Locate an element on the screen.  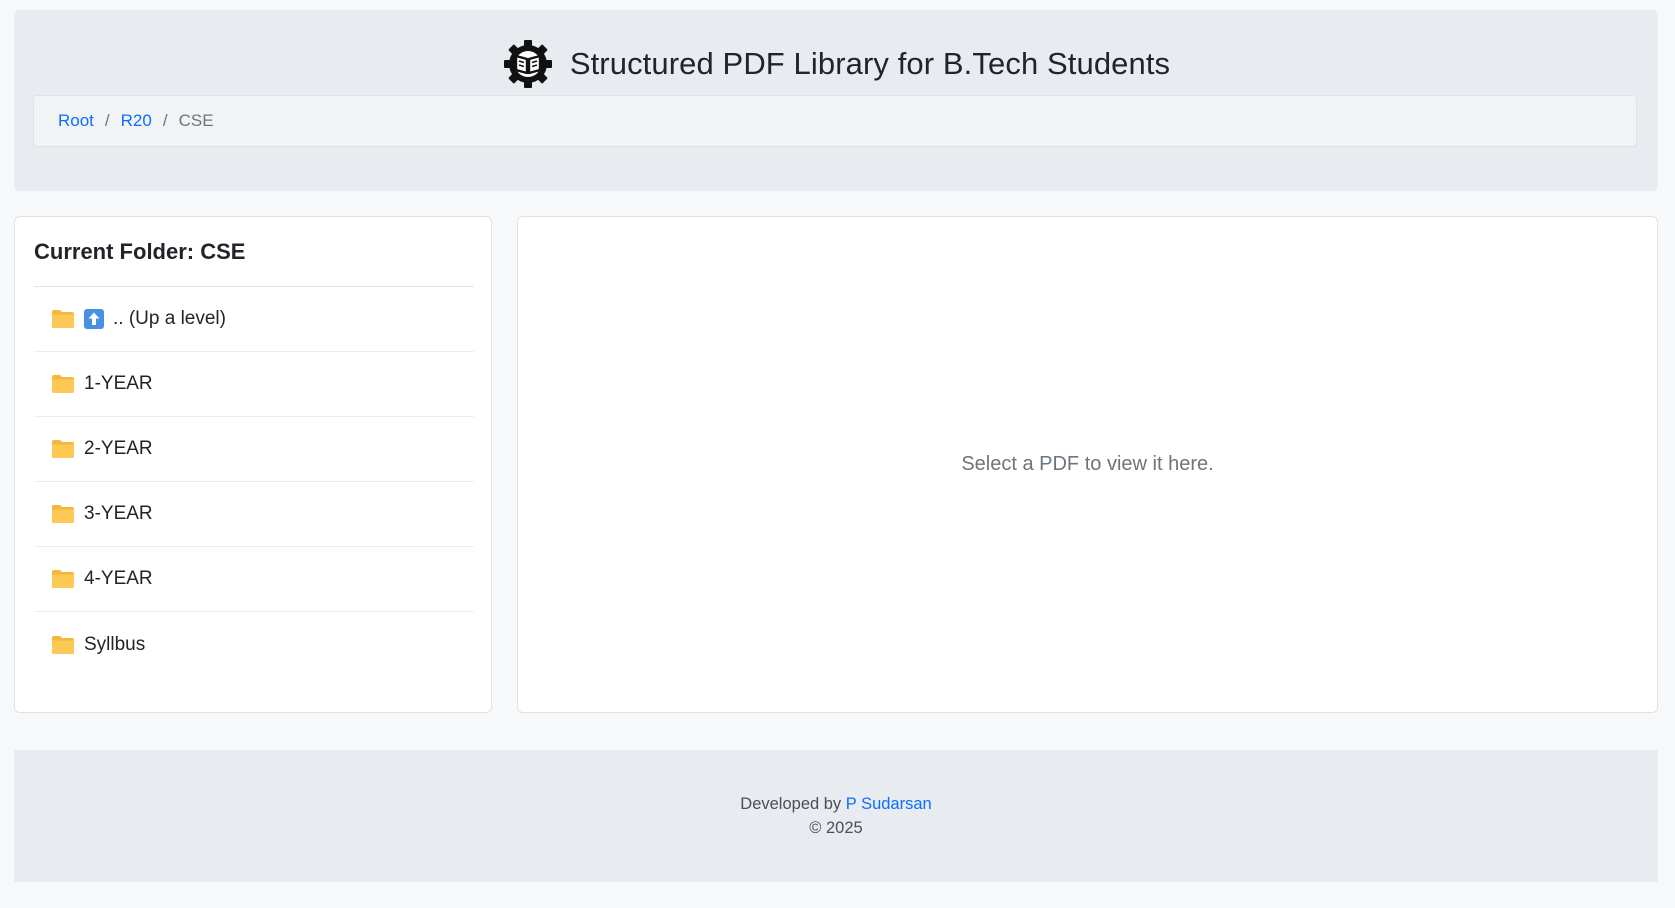
current-folder-heading: Current Folder: CSE is located at coordinates (140, 251).